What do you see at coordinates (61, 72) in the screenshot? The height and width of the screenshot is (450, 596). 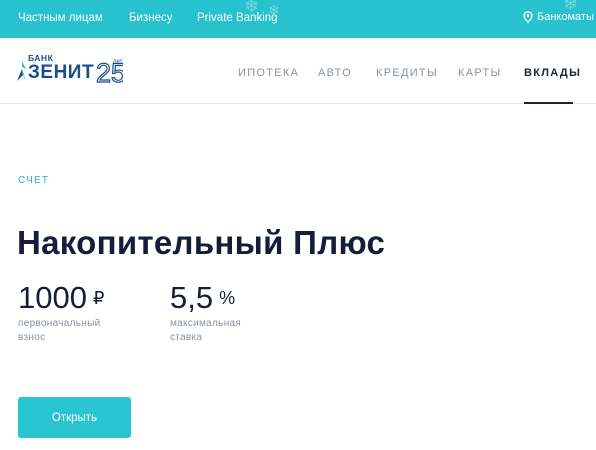 I see `logo-name-text: ЗЕНИТ` at bounding box center [61, 72].